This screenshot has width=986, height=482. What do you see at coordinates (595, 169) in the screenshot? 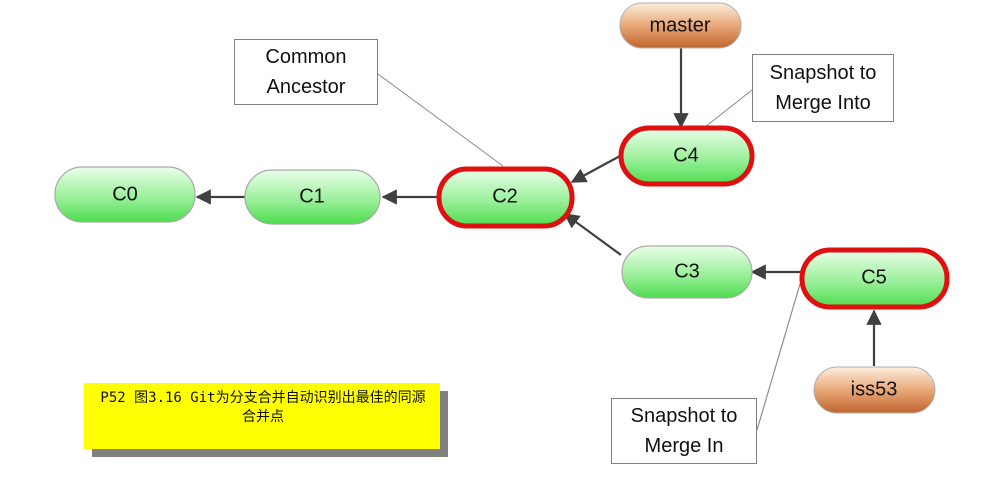
I see `edge-c4-to-c2` at bounding box center [595, 169].